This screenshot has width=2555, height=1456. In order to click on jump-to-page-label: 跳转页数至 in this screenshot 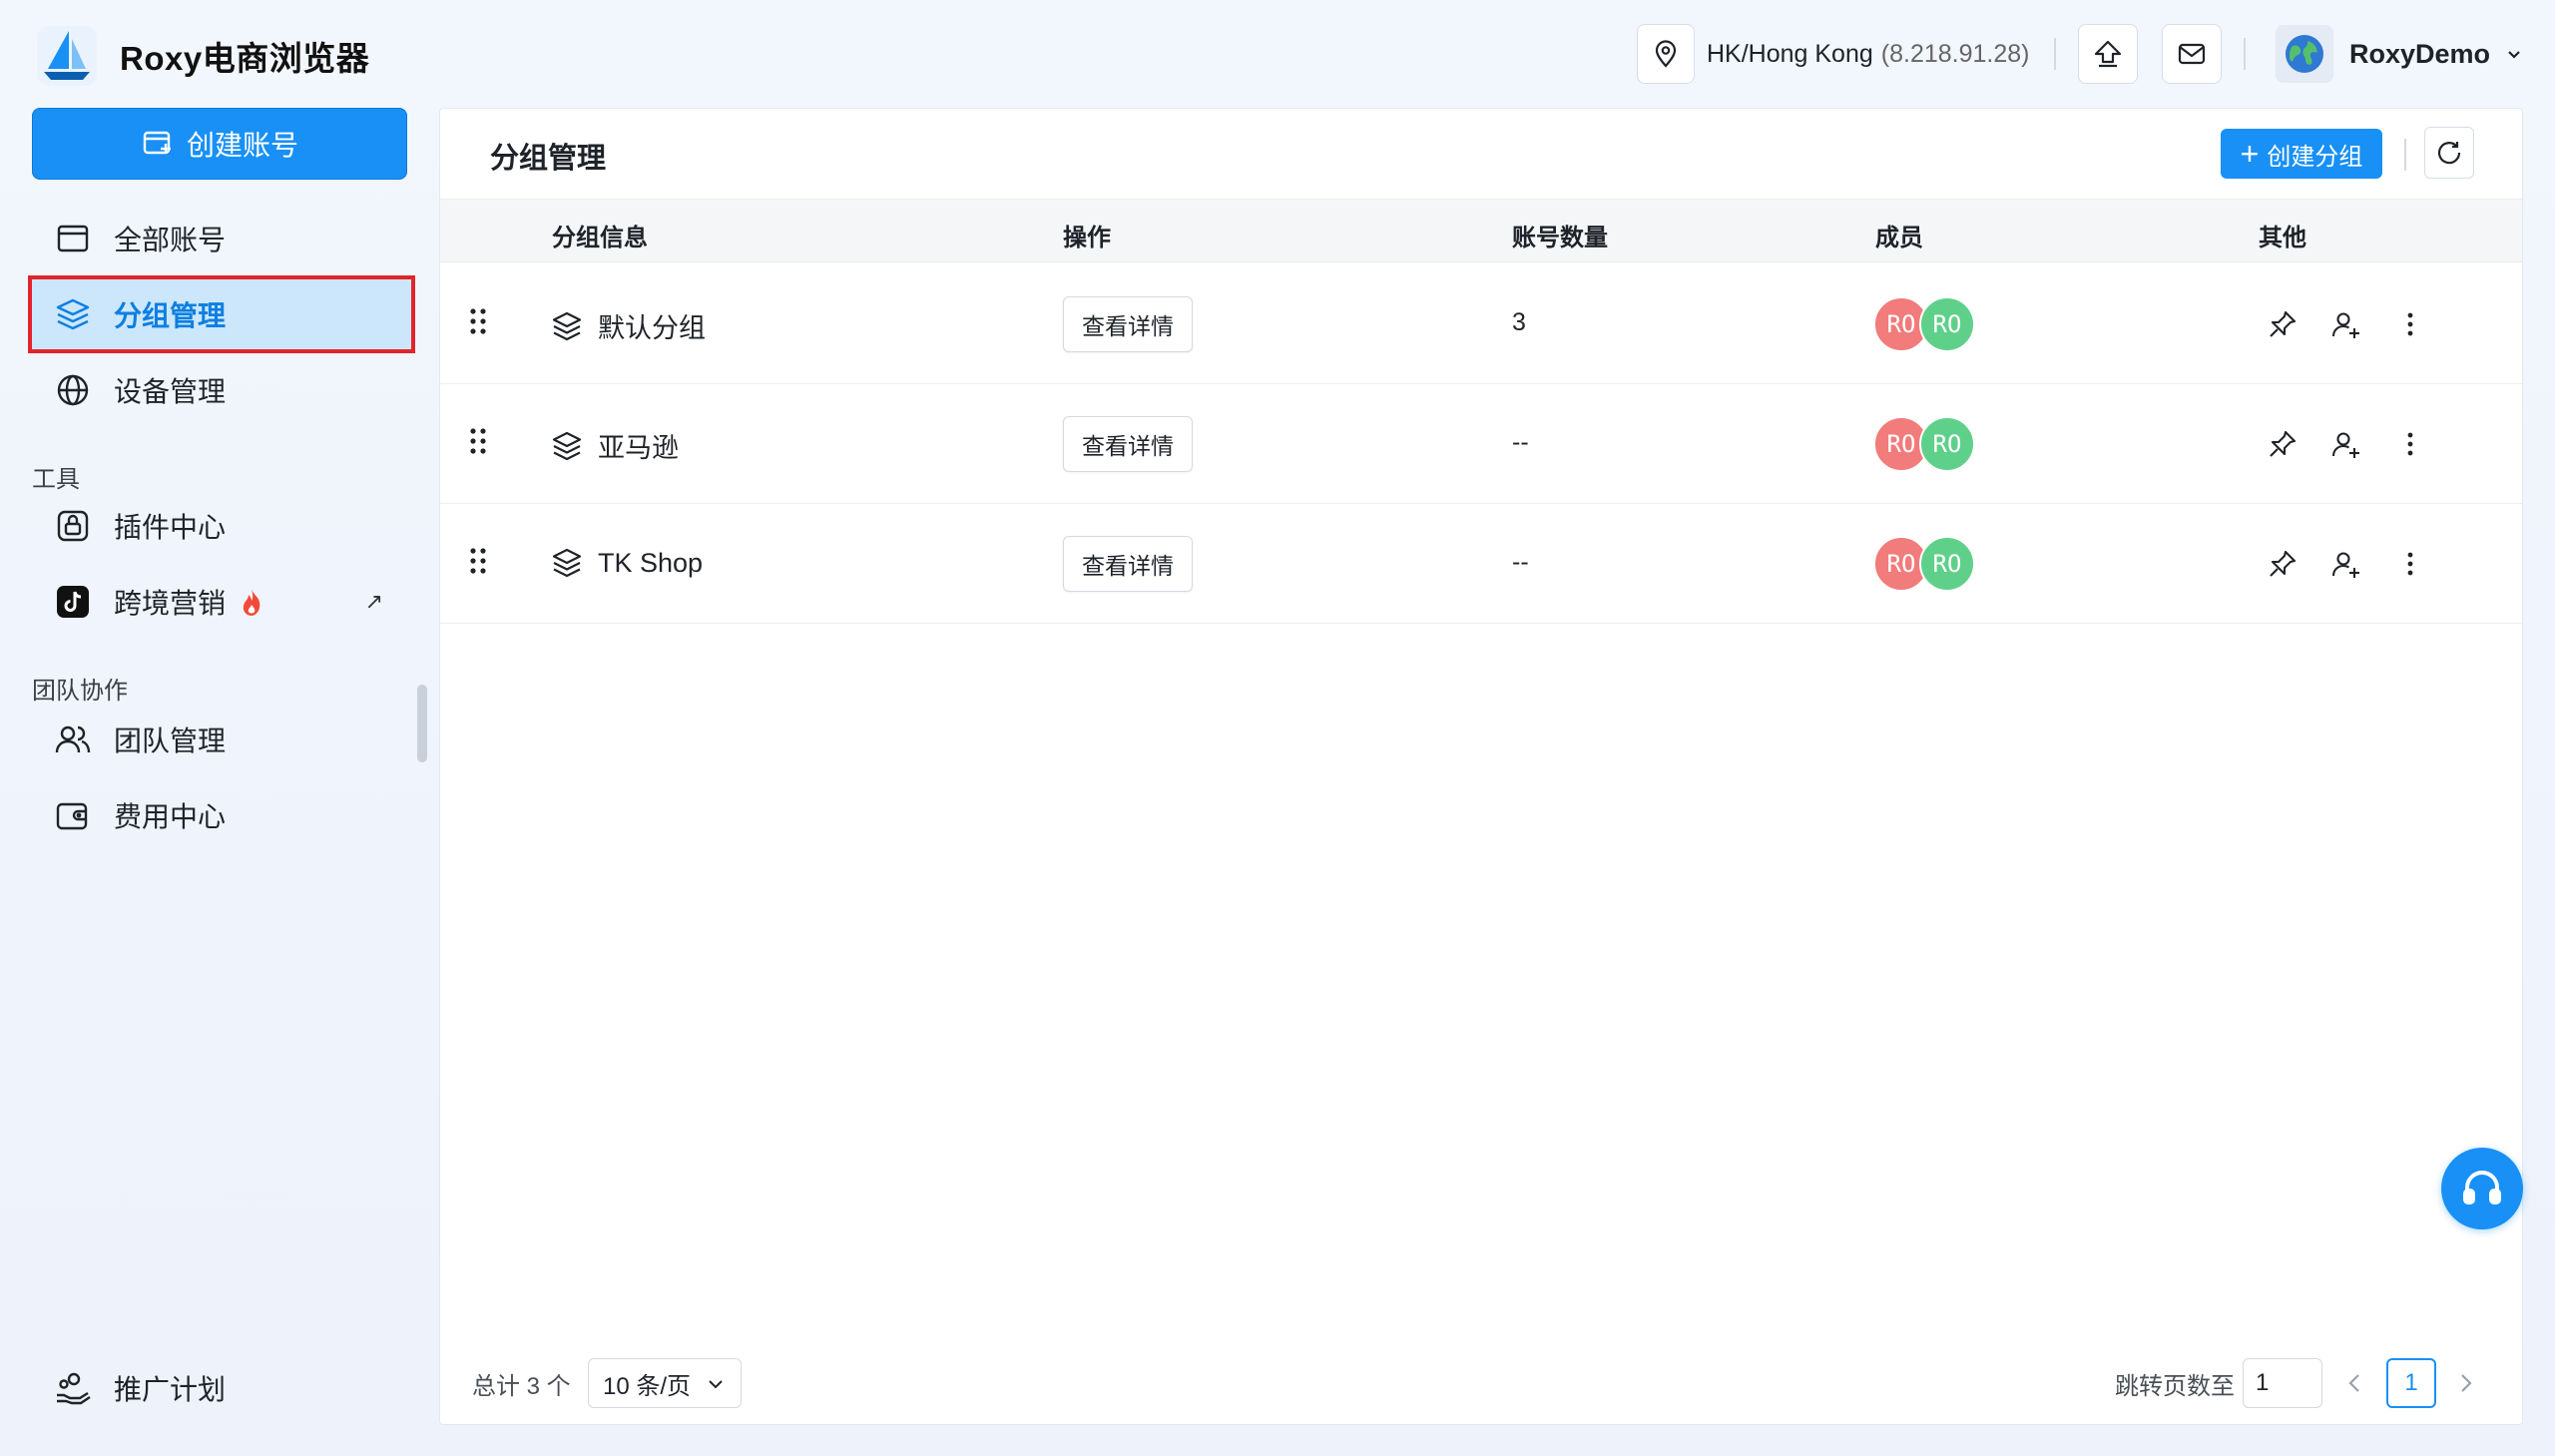, I will do `click(2175, 1386)`.